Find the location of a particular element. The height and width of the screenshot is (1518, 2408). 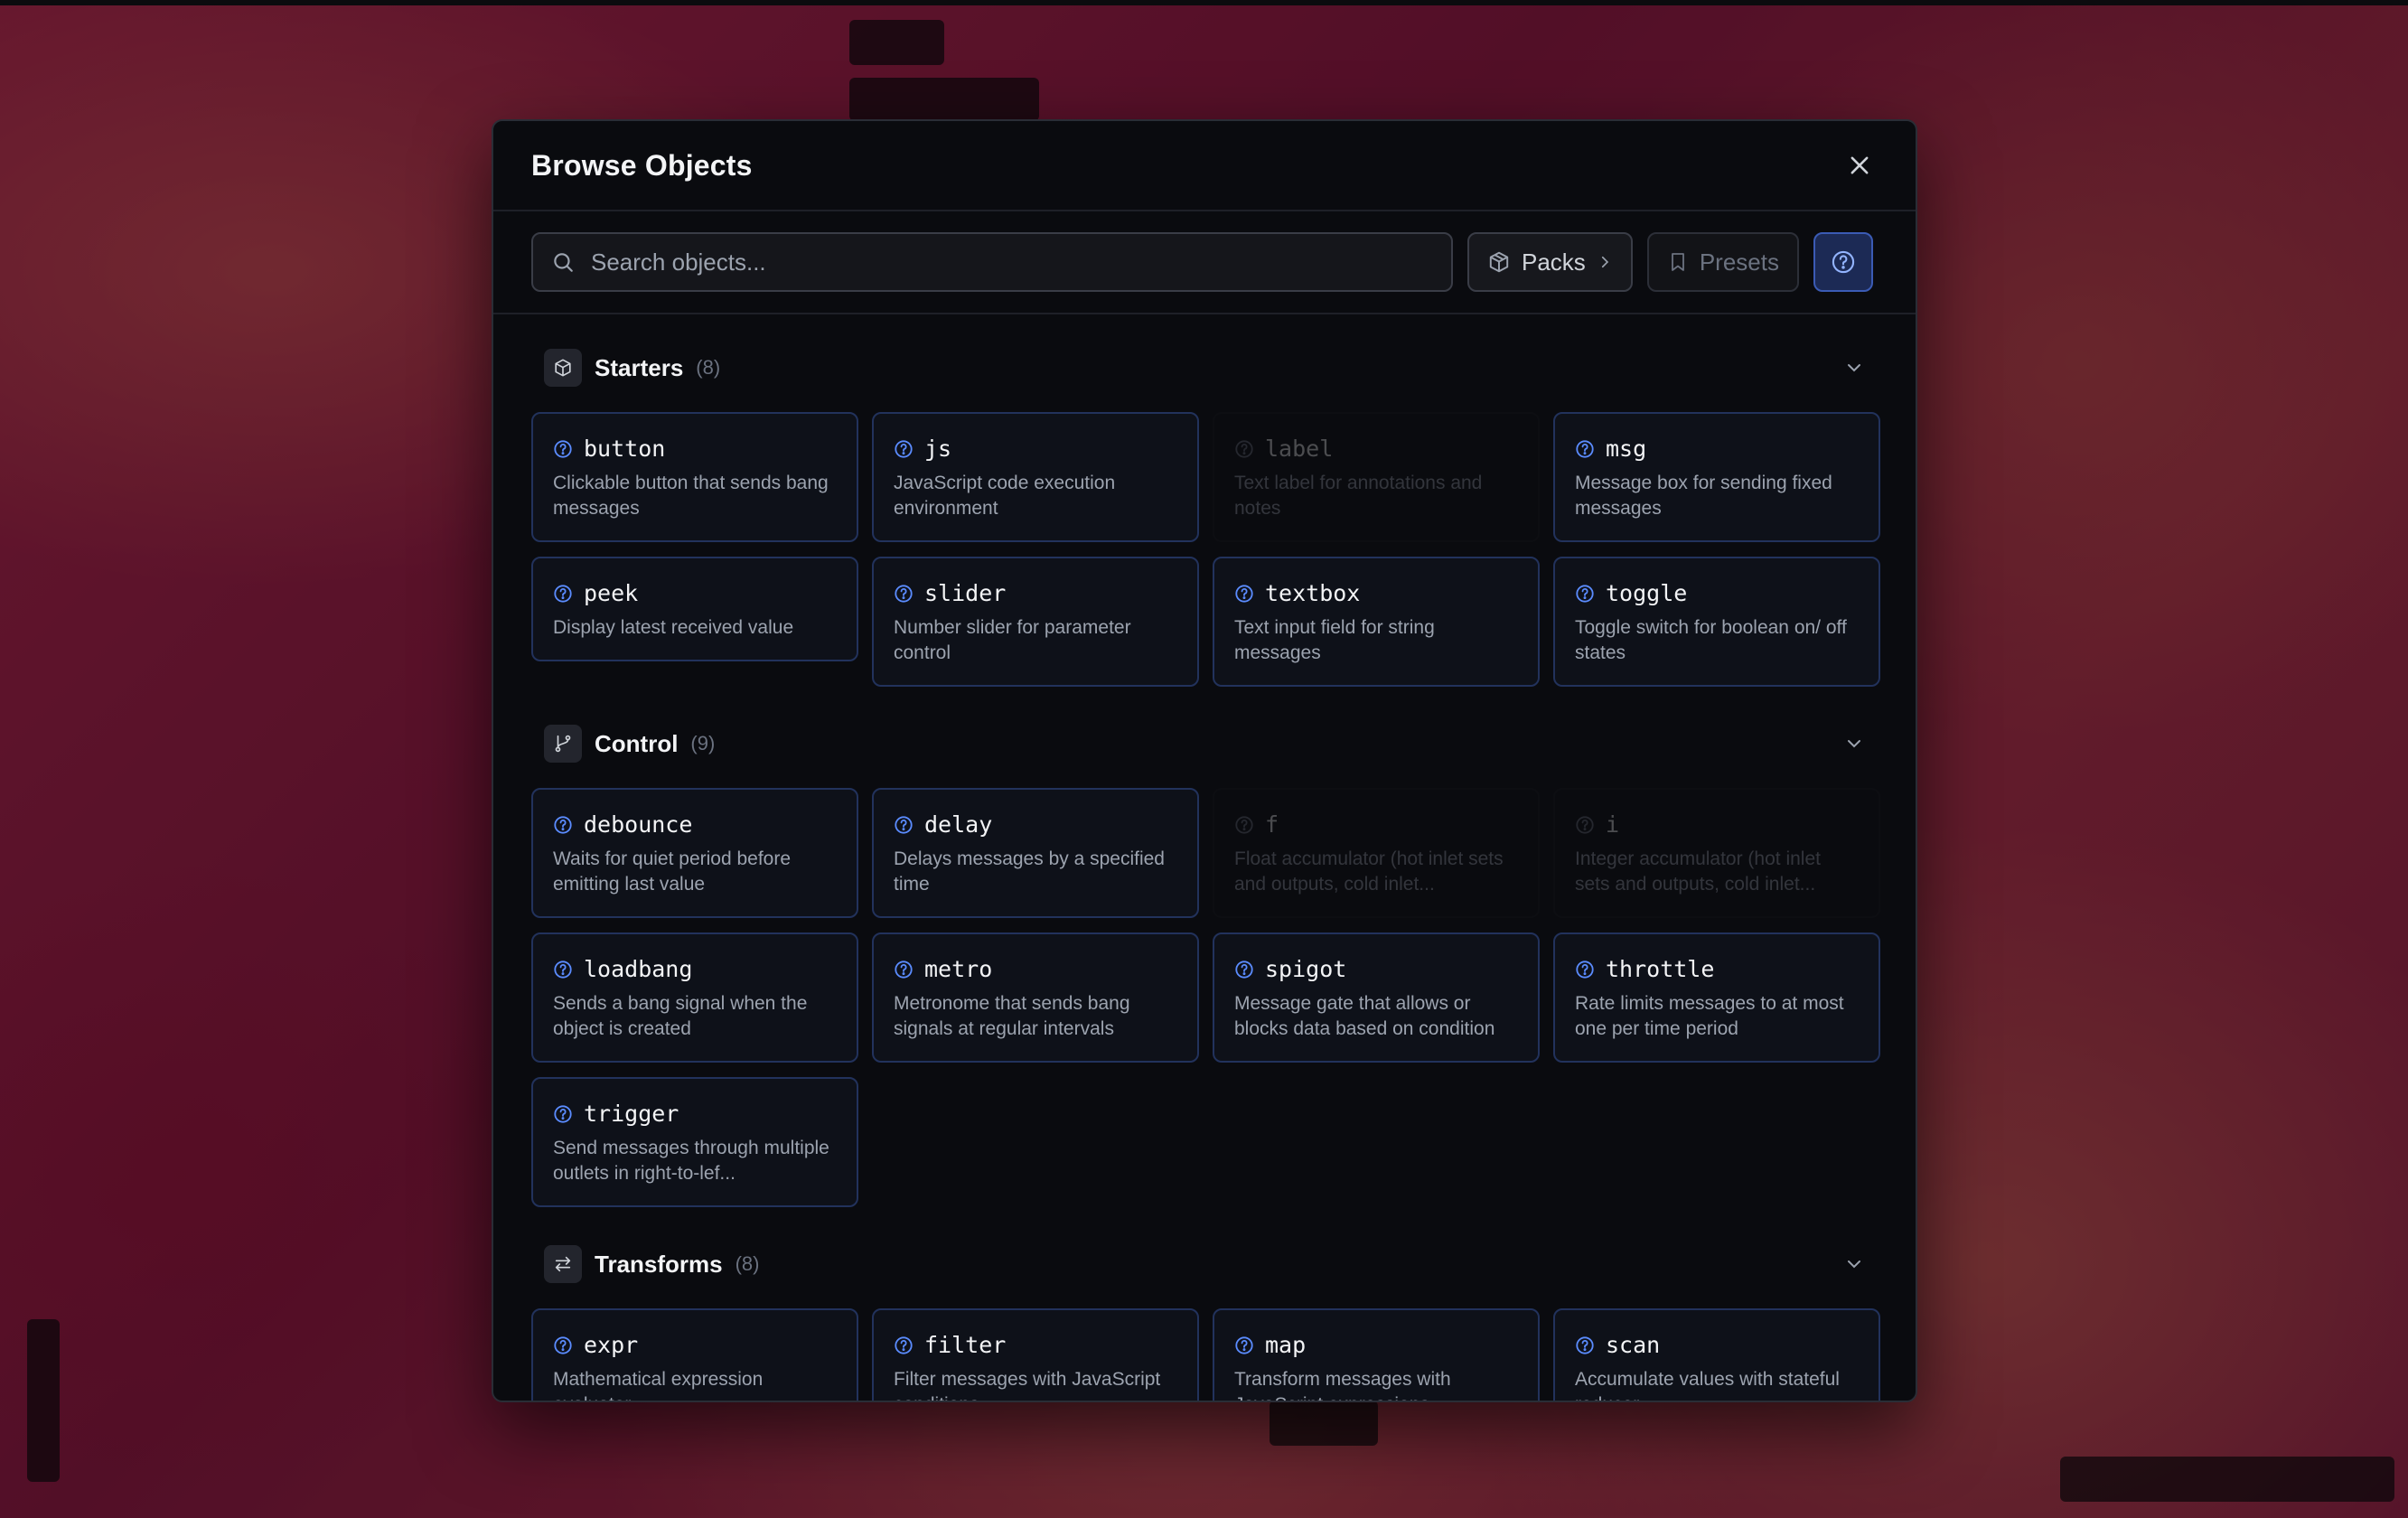

object-name: peek is located at coordinates (611, 593).